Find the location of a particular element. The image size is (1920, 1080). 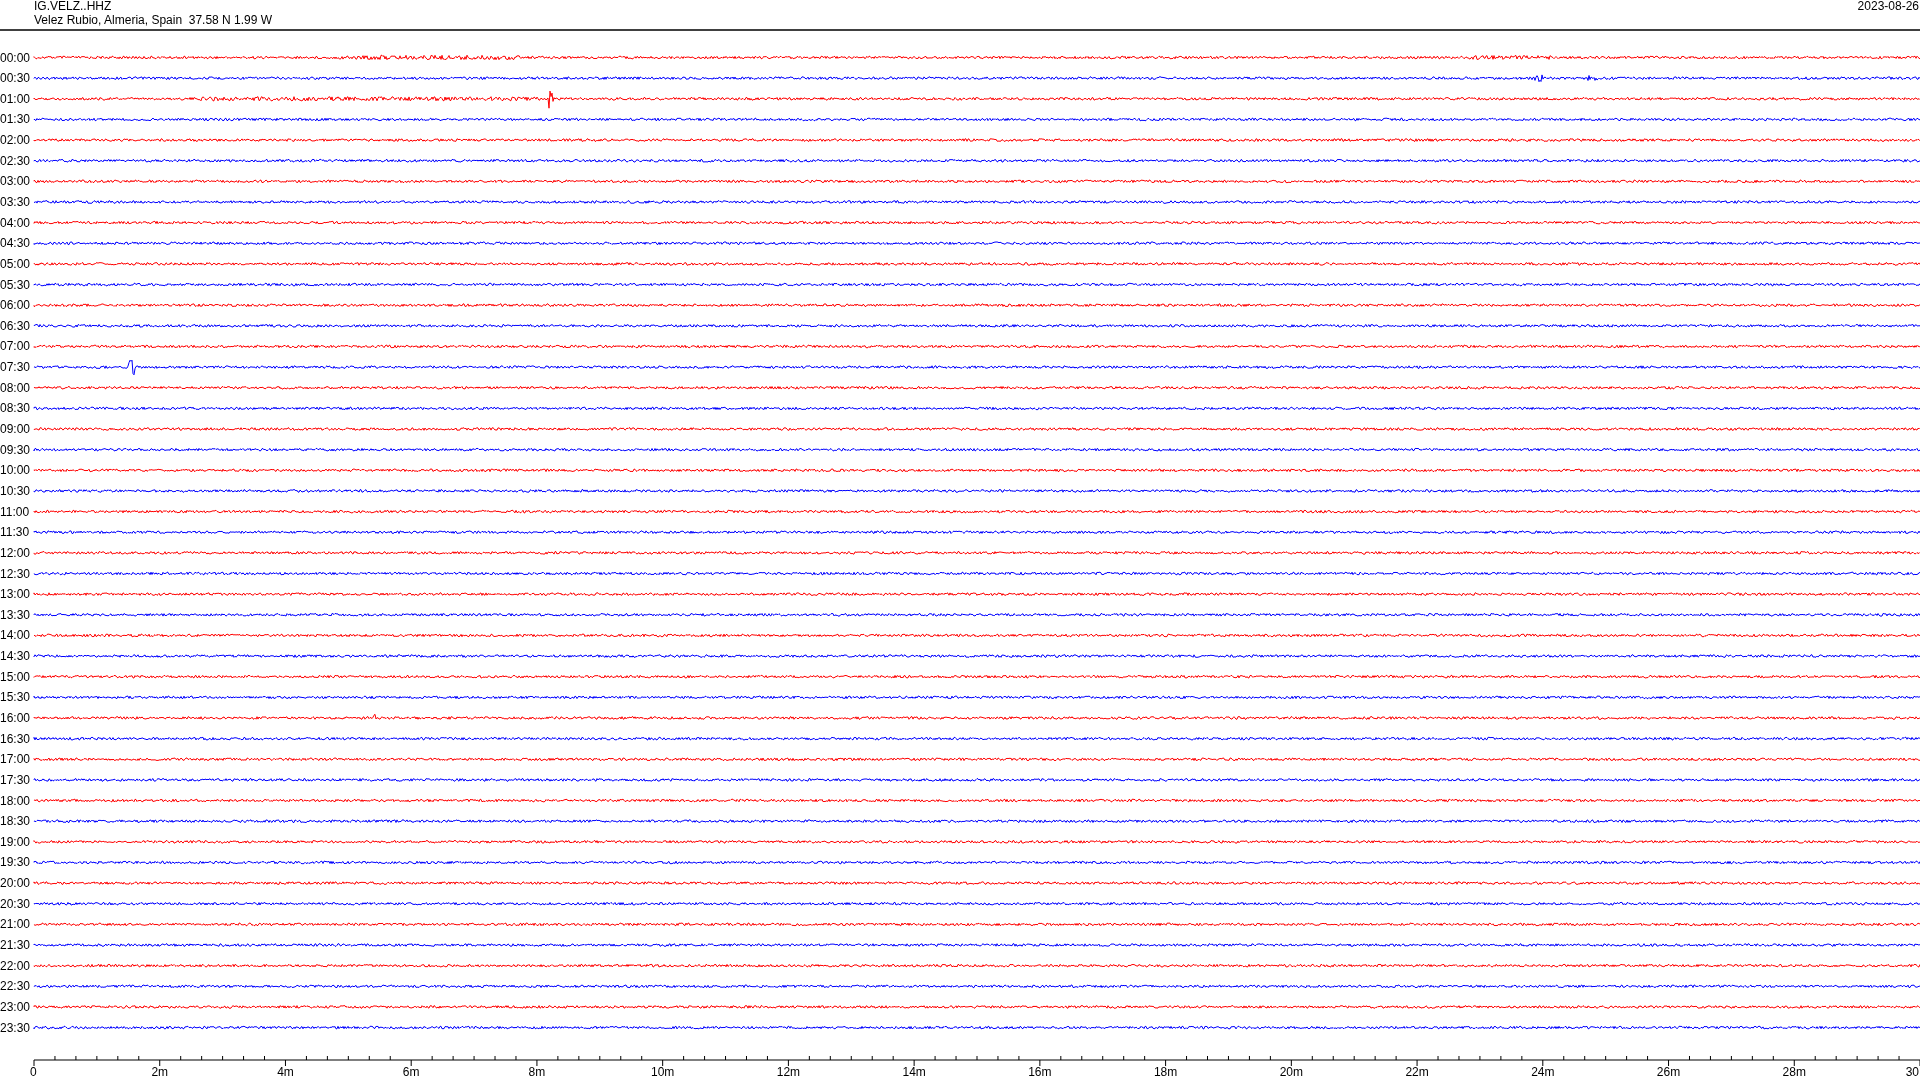

hour-label: 04:30 is located at coordinates (15, 243).